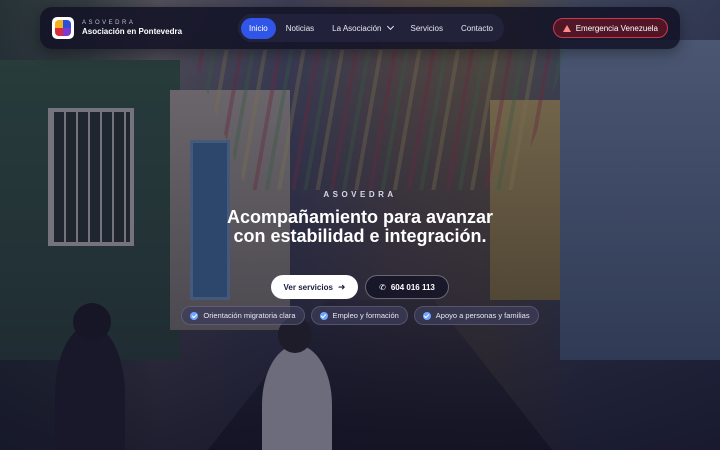 Image resolution: width=720 pixels, height=450 pixels. I want to click on phone-button: ✆ 604 016 113, so click(407, 287).